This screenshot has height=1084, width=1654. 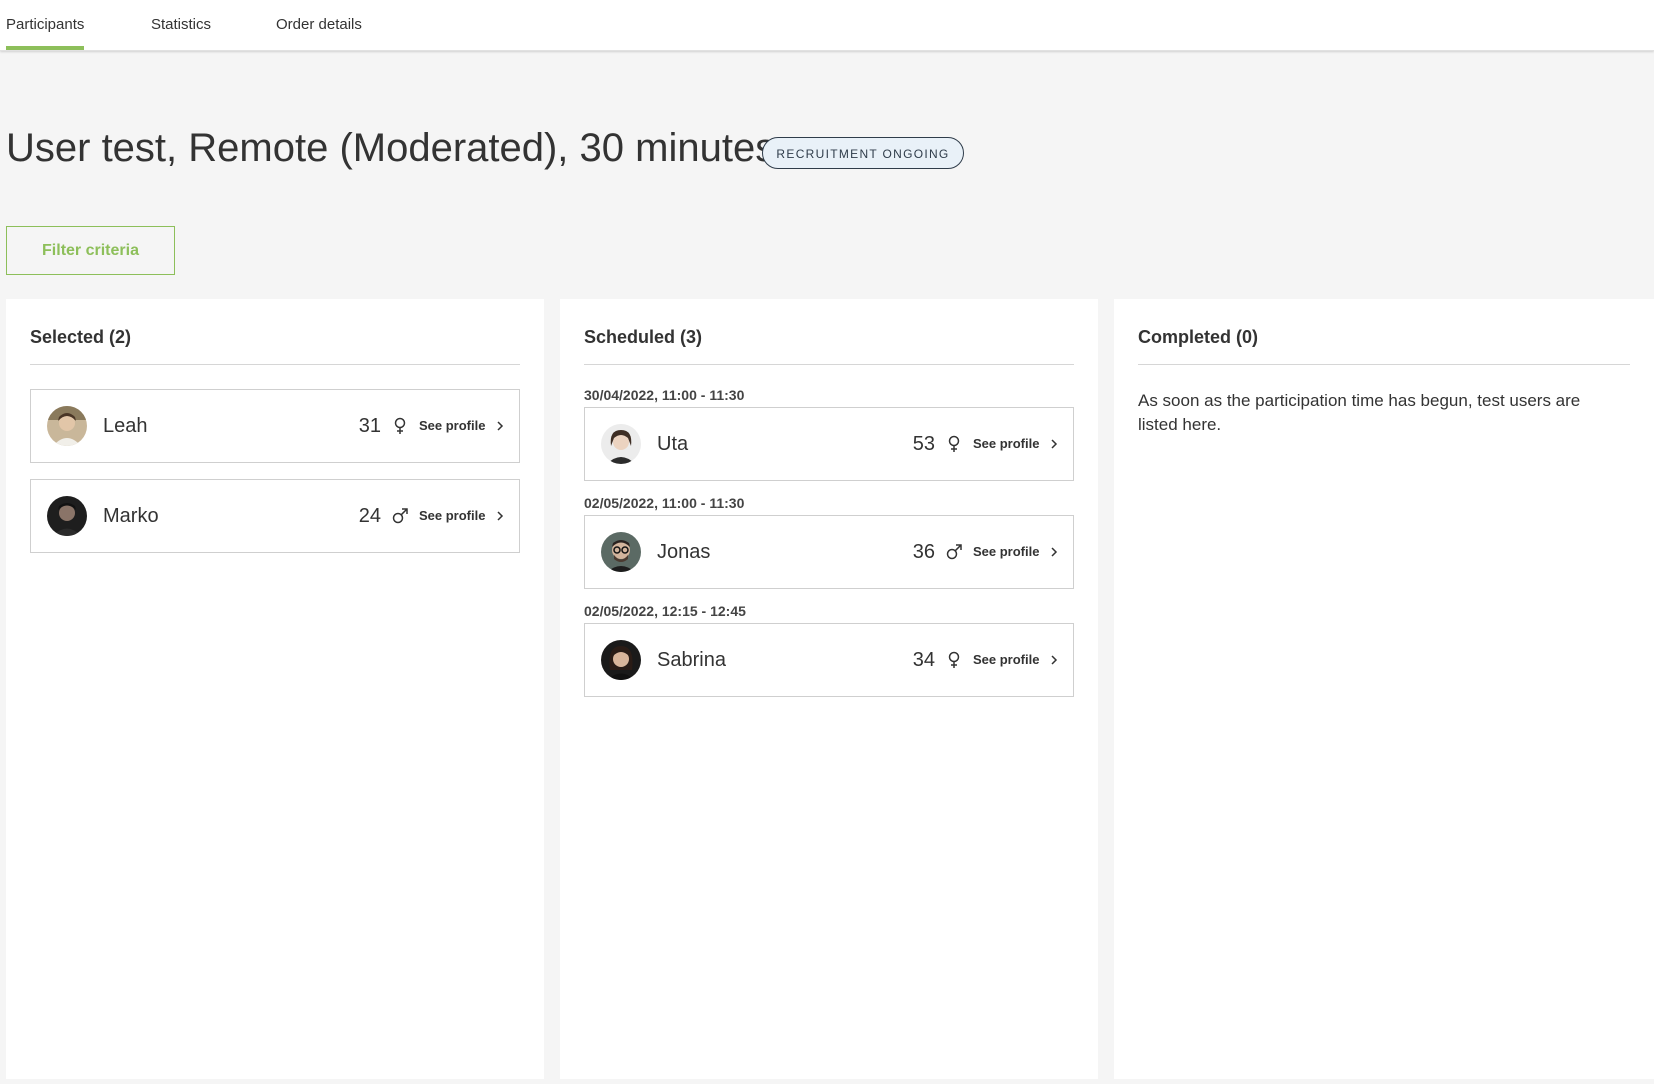 I want to click on participant-age: 24, so click(x=369, y=516).